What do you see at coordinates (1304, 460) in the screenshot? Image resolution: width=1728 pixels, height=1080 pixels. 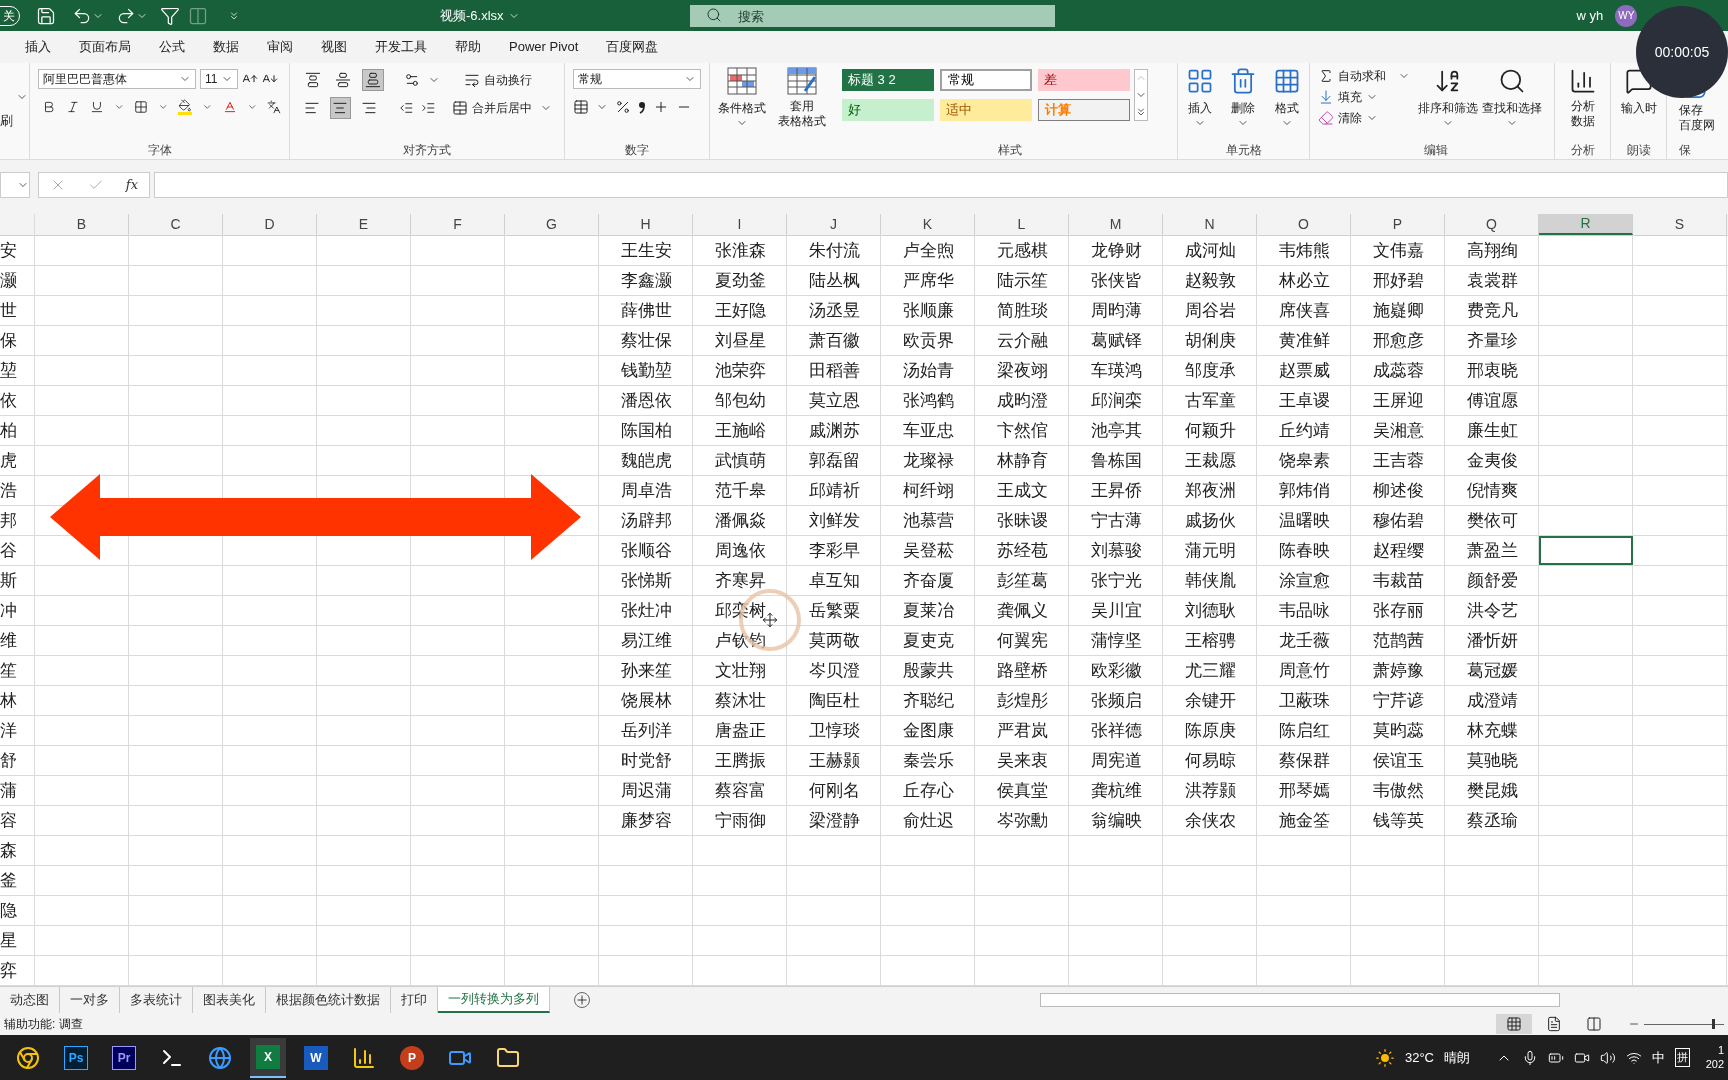 I see `table-cell-text: 饶皋素` at bounding box center [1304, 460].